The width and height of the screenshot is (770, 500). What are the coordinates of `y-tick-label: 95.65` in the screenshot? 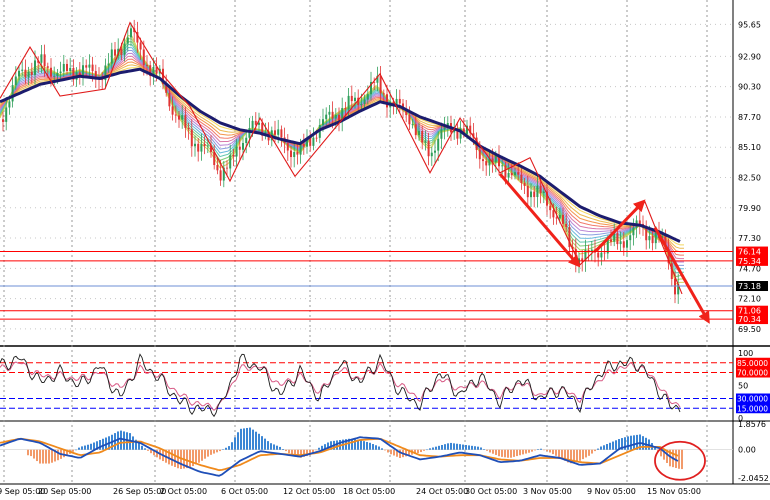 It's located at (749, 24).